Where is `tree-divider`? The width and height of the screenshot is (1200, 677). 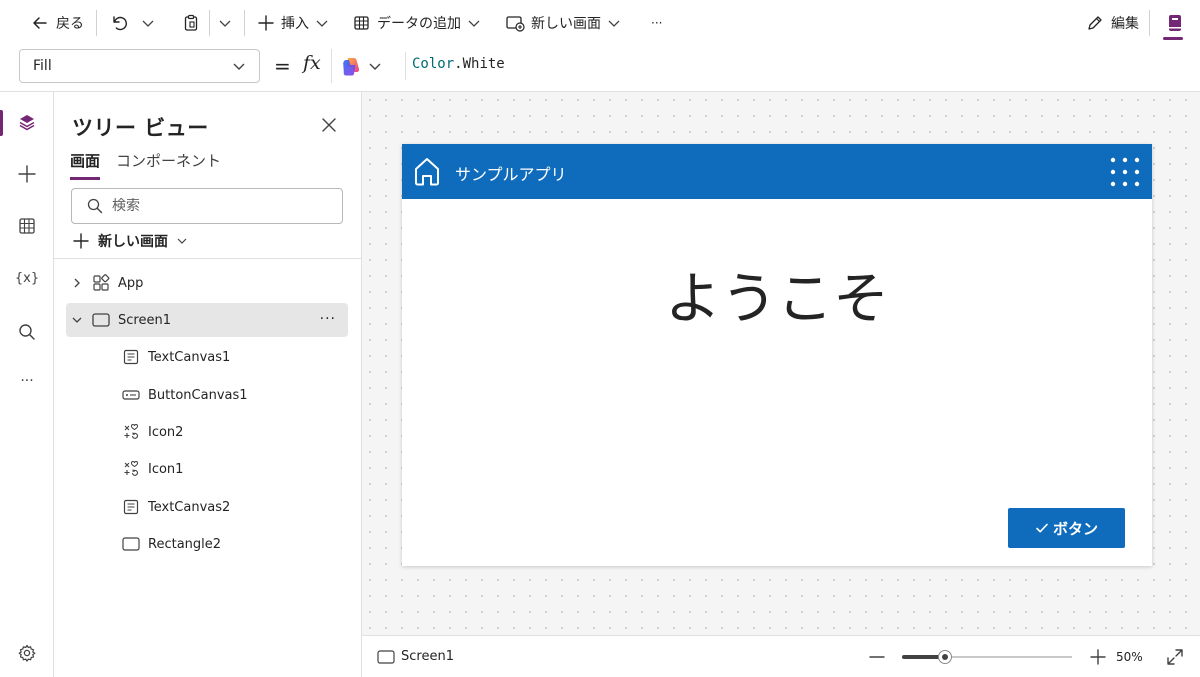 tree-divider is located at coordinates (207, 258).